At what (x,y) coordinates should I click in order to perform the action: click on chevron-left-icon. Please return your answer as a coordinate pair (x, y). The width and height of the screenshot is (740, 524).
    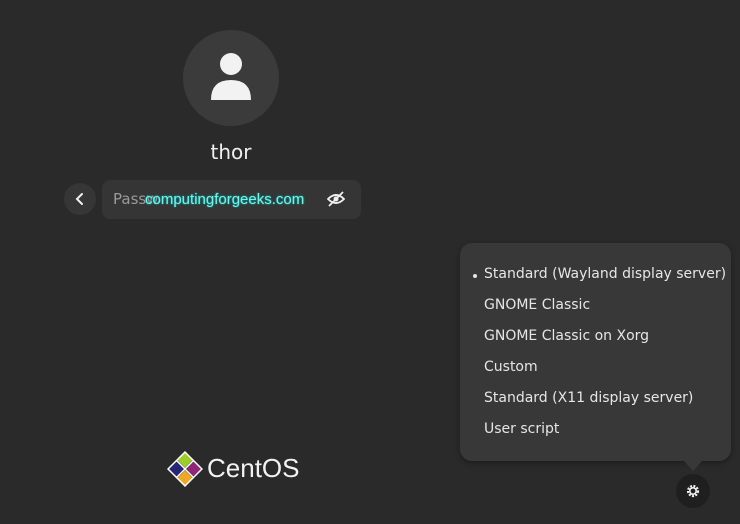
    Looking at the image, I should click on (79, 199).